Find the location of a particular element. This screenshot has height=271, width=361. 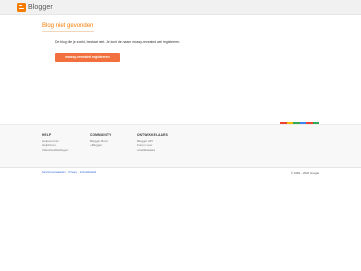

register-blog-button: mossy-revealed registreren is located at coordinates (87, 57).